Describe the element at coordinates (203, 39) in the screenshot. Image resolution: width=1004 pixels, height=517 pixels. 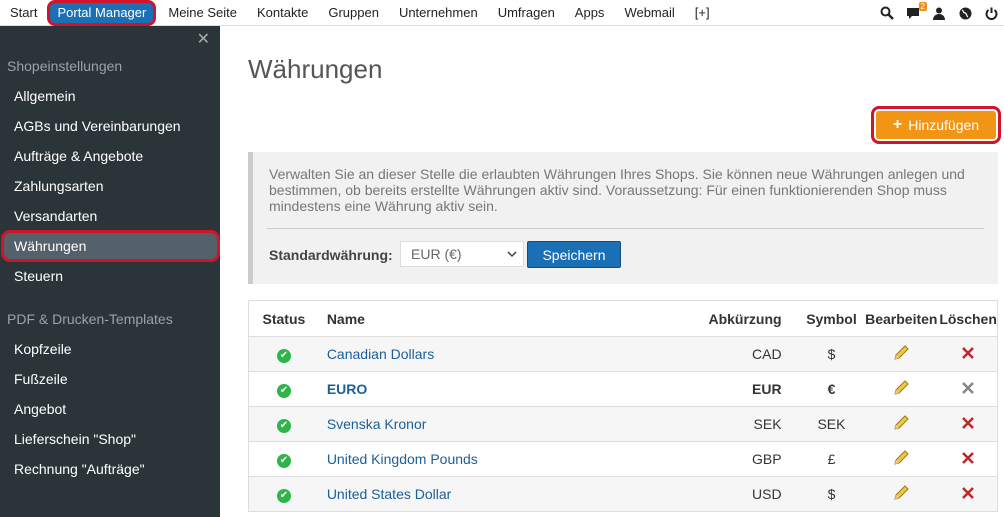
I see `close-icon: ✕` at that location.